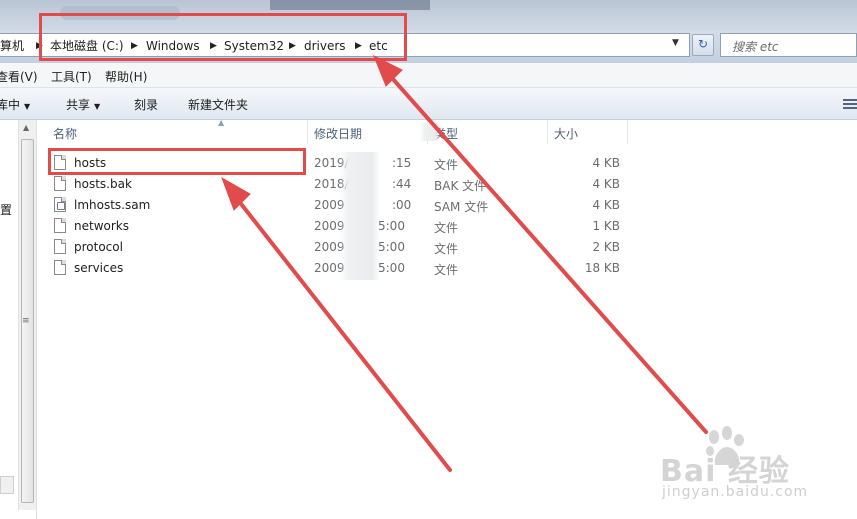 The width and height of the screenshot is (857, 519). What do you see at coordinates (735, 492) in the screenshot?
I see `baidu-jingyan-url: jingyan.baidu.com` at bounding box center [735, 492].